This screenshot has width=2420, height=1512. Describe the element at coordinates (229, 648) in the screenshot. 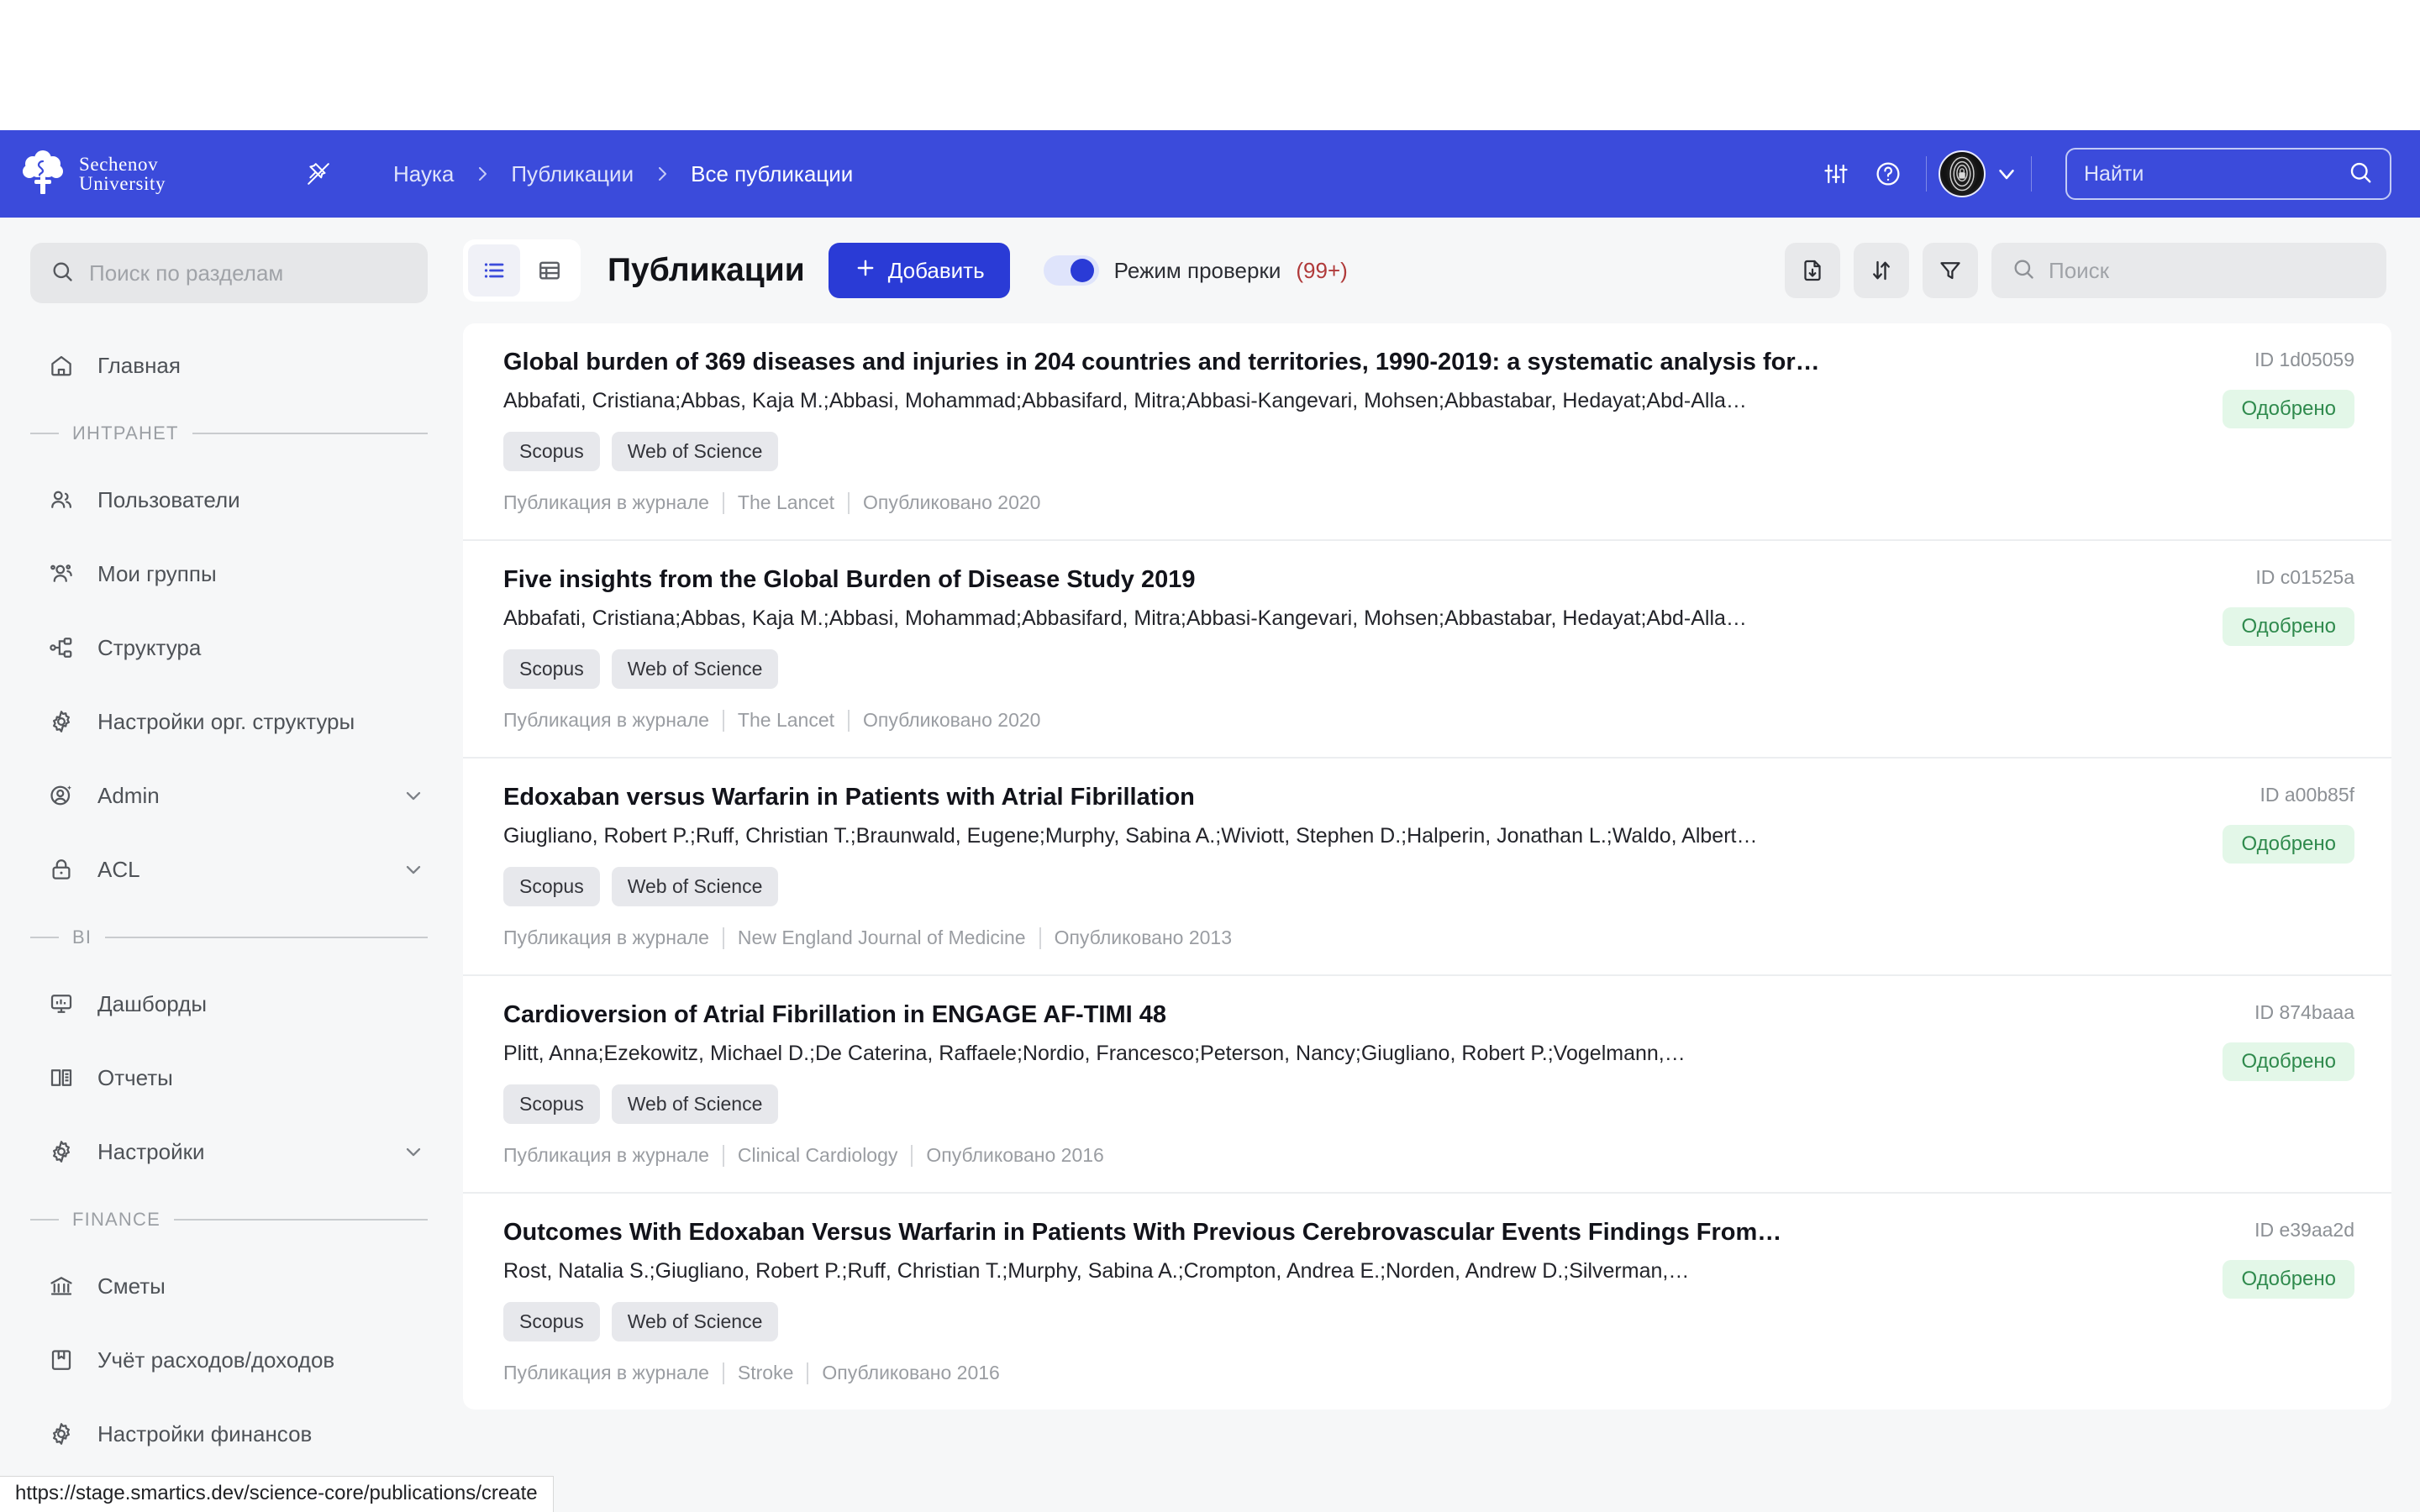

I see `sidebar-item-struktura: Структура` at that location.